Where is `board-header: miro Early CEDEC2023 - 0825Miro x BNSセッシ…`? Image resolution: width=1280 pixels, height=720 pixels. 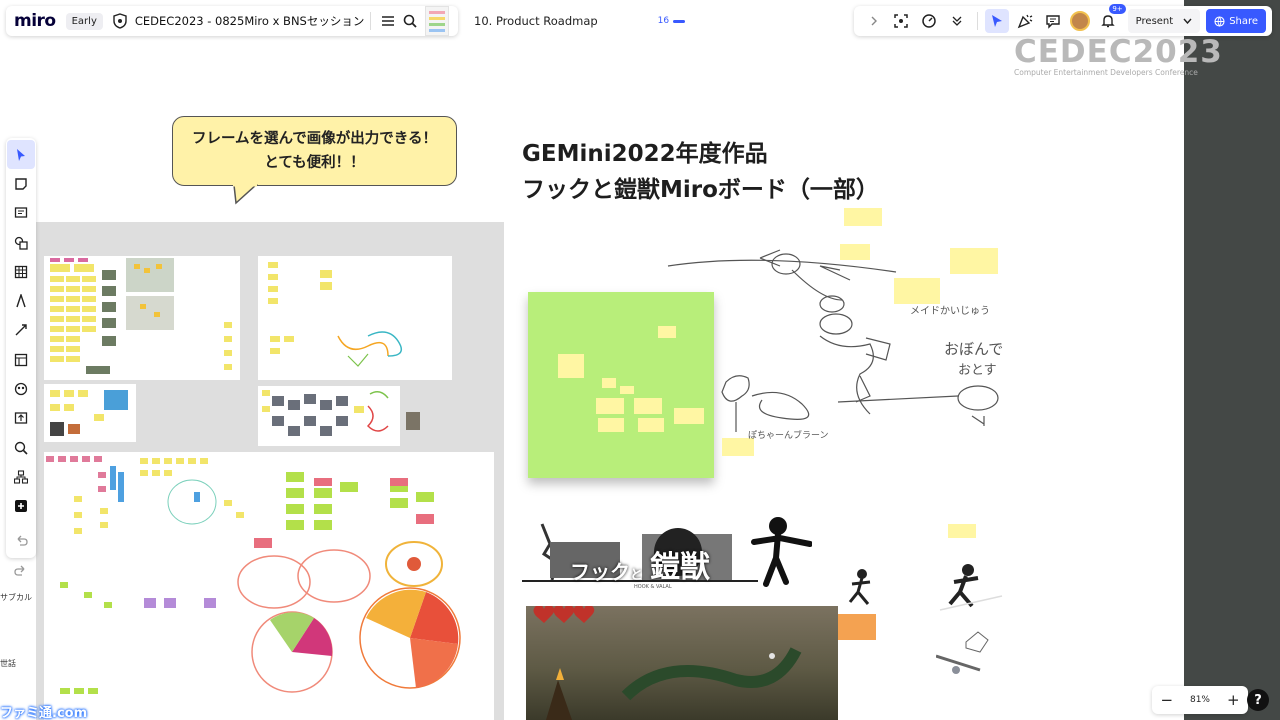
board-header: miro Early CEDEC2023 - 0825Miro x BNSセッシ… is located at coordinates (232, 21).